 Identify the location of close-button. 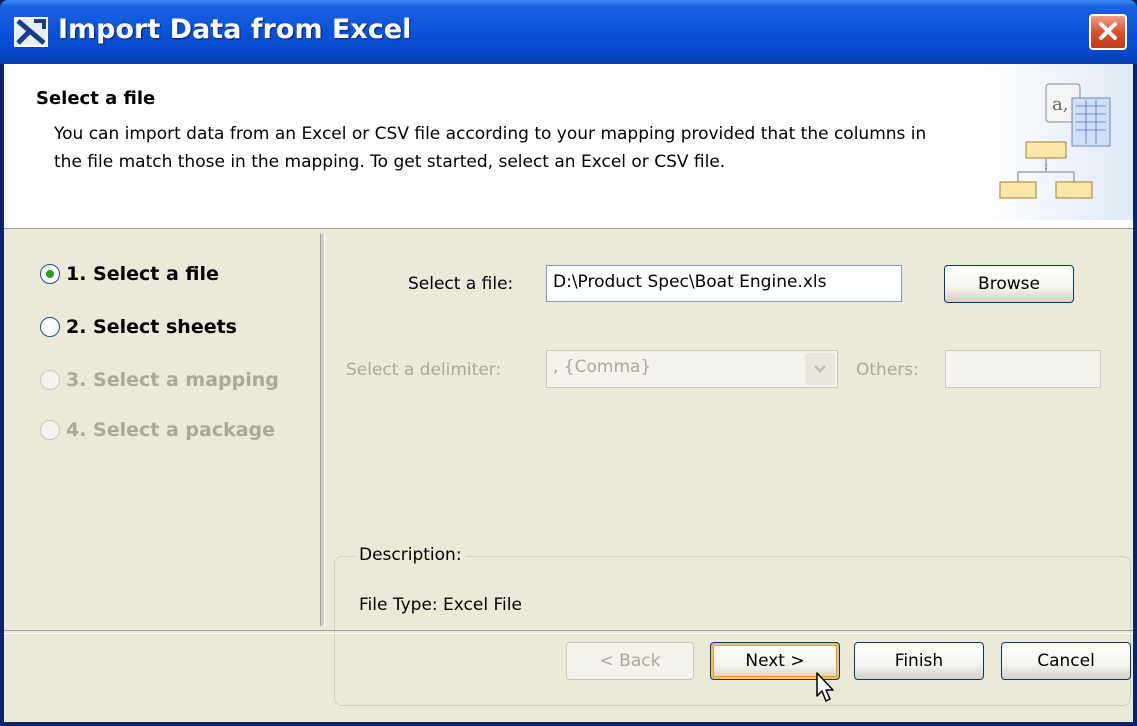
(1108, 32).